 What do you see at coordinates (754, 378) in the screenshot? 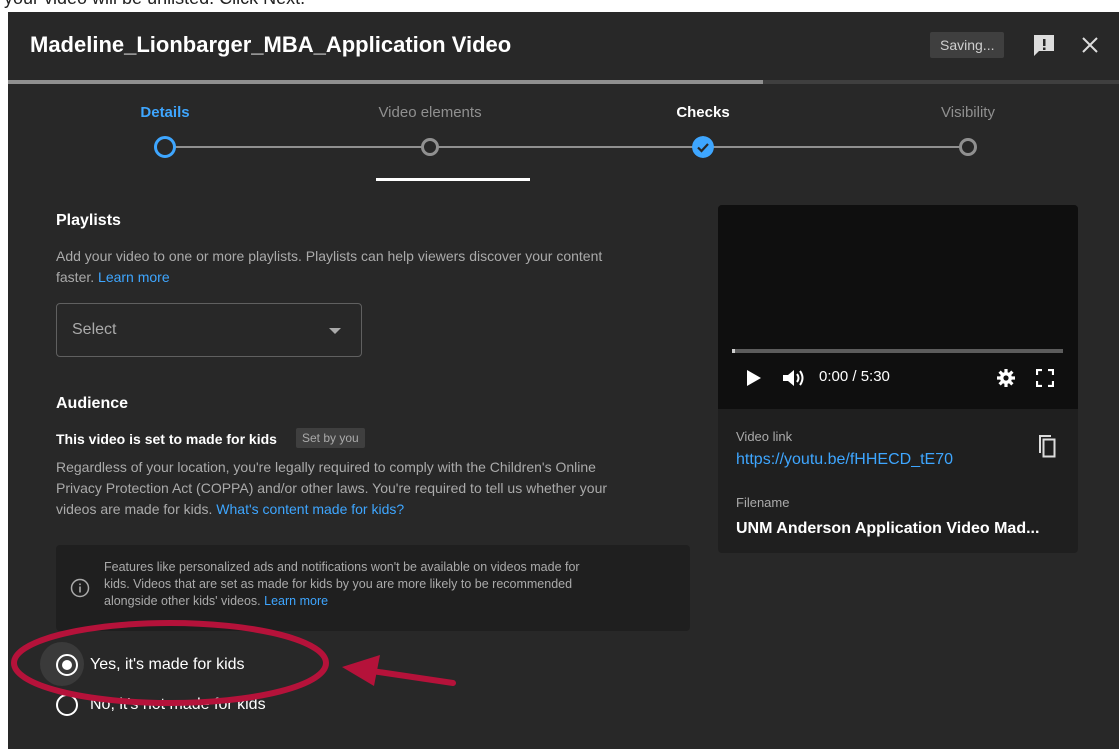
I see `play-icon` at bounding box center [754, 378].